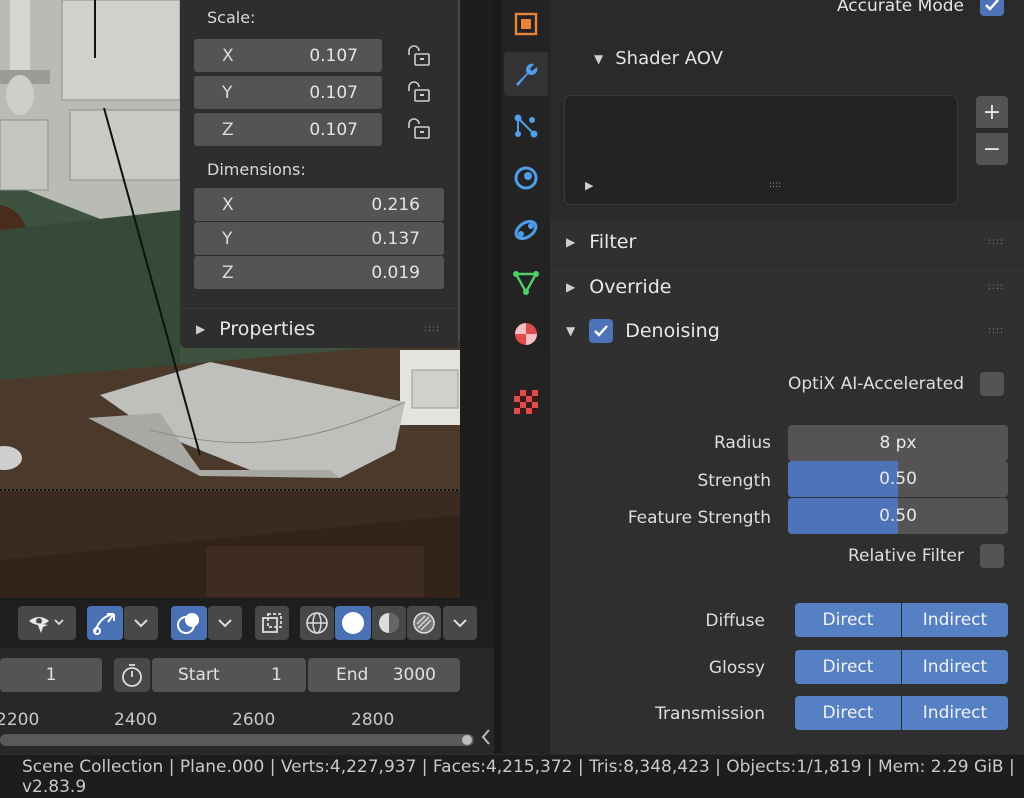 The height and width of the screenshot is (798, 1024). I want to click on physics-orbit-icon, so click(526, 178).